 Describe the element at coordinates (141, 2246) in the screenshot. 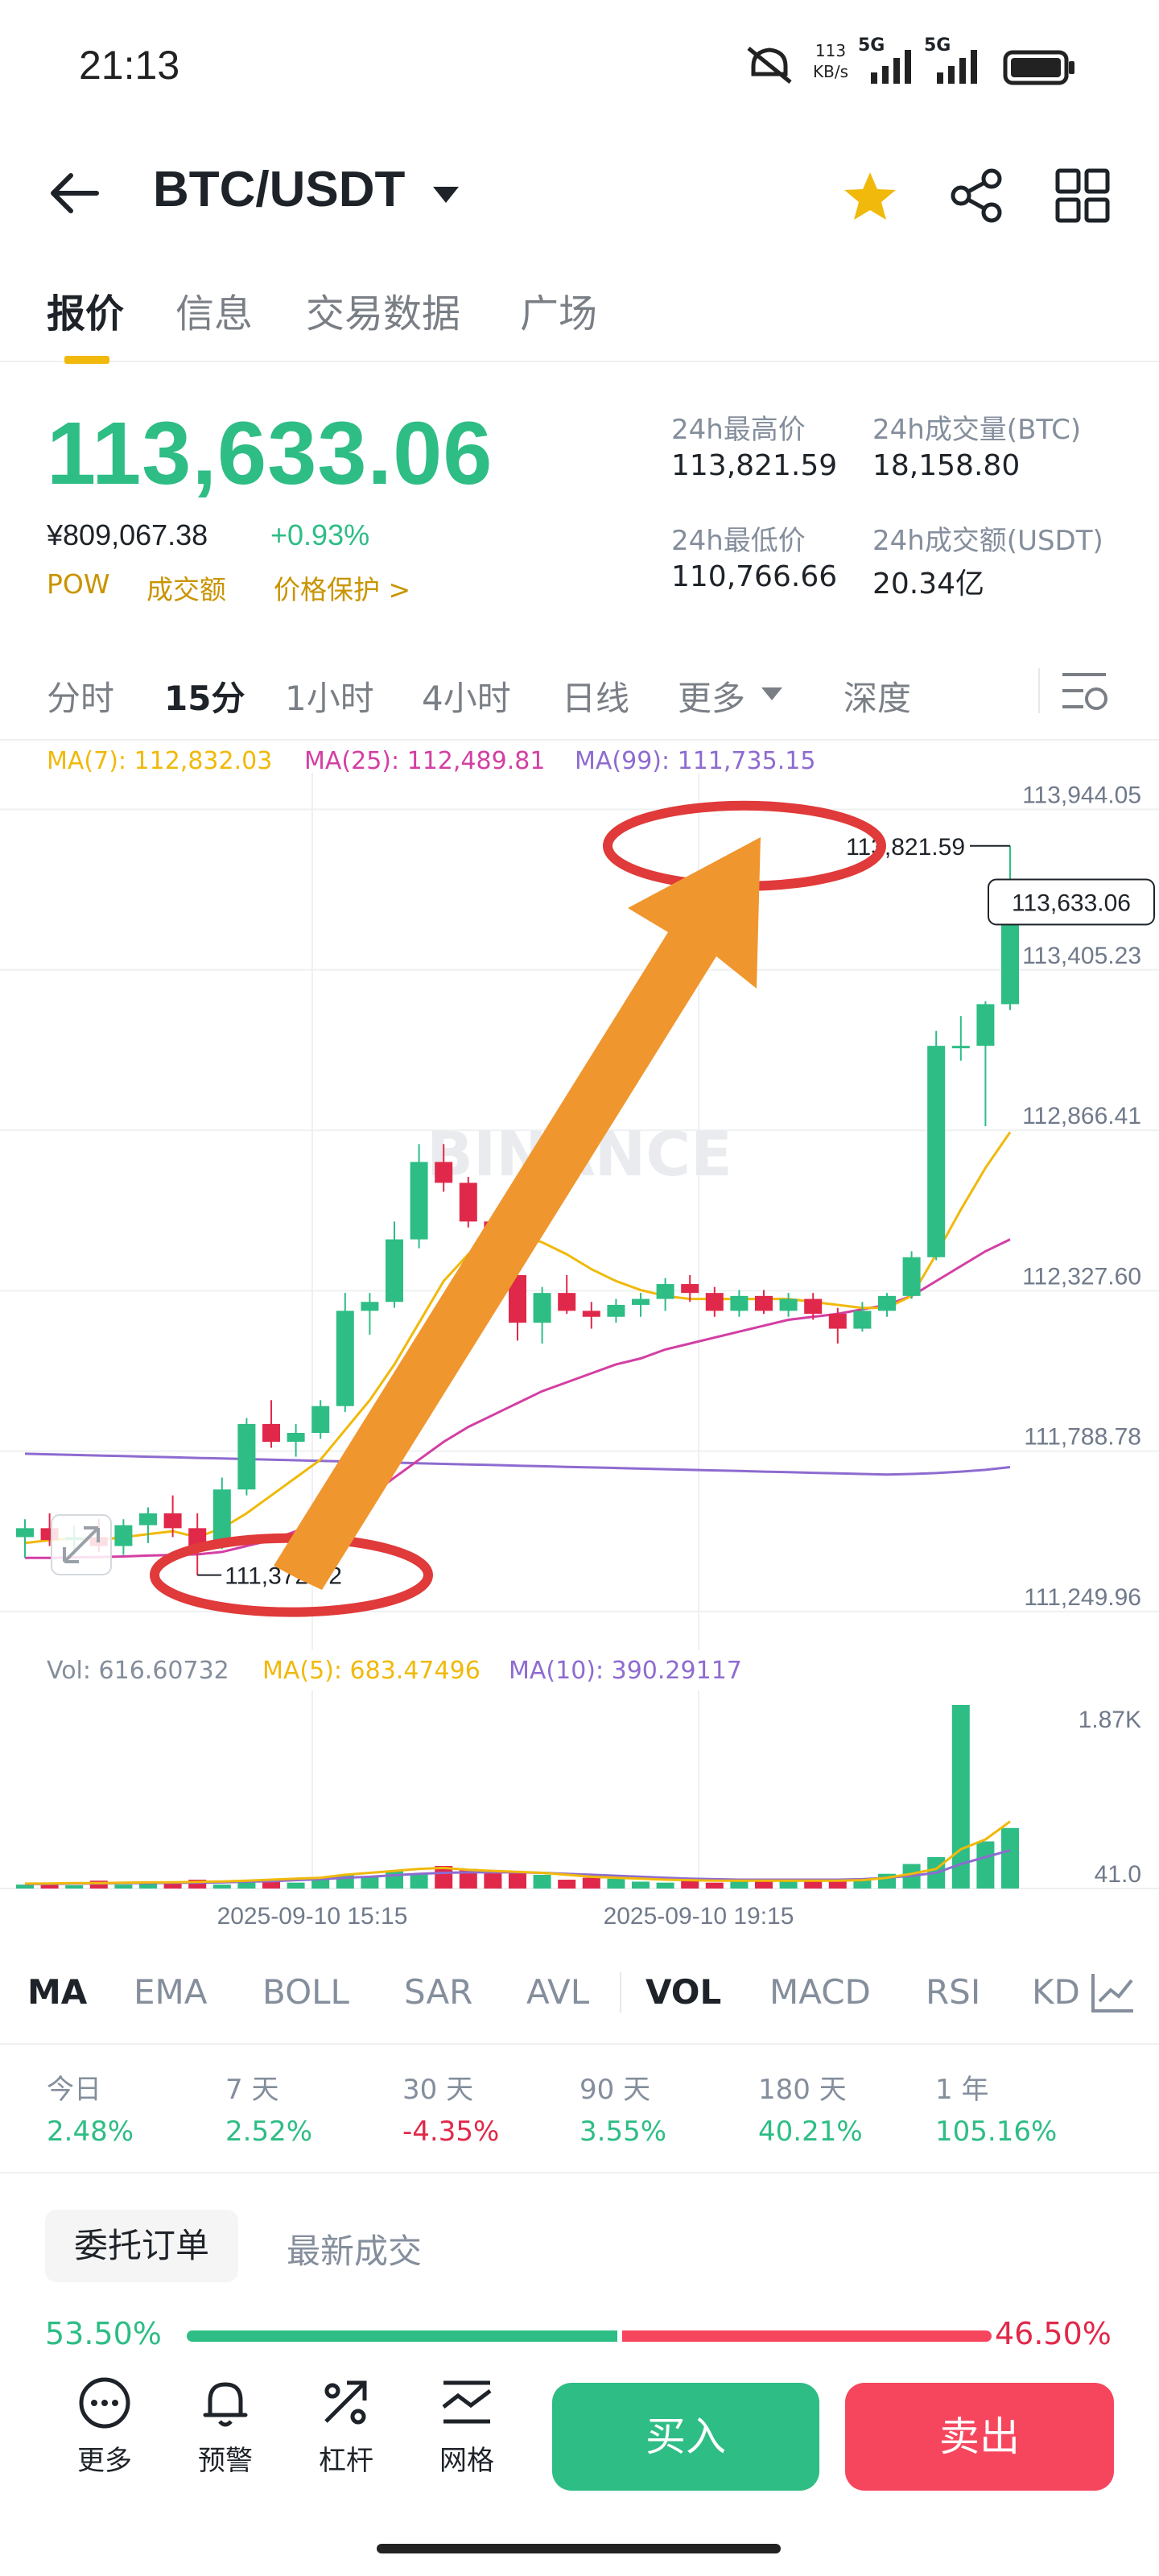

I see `tab-order-book: 委托订单` at that location.